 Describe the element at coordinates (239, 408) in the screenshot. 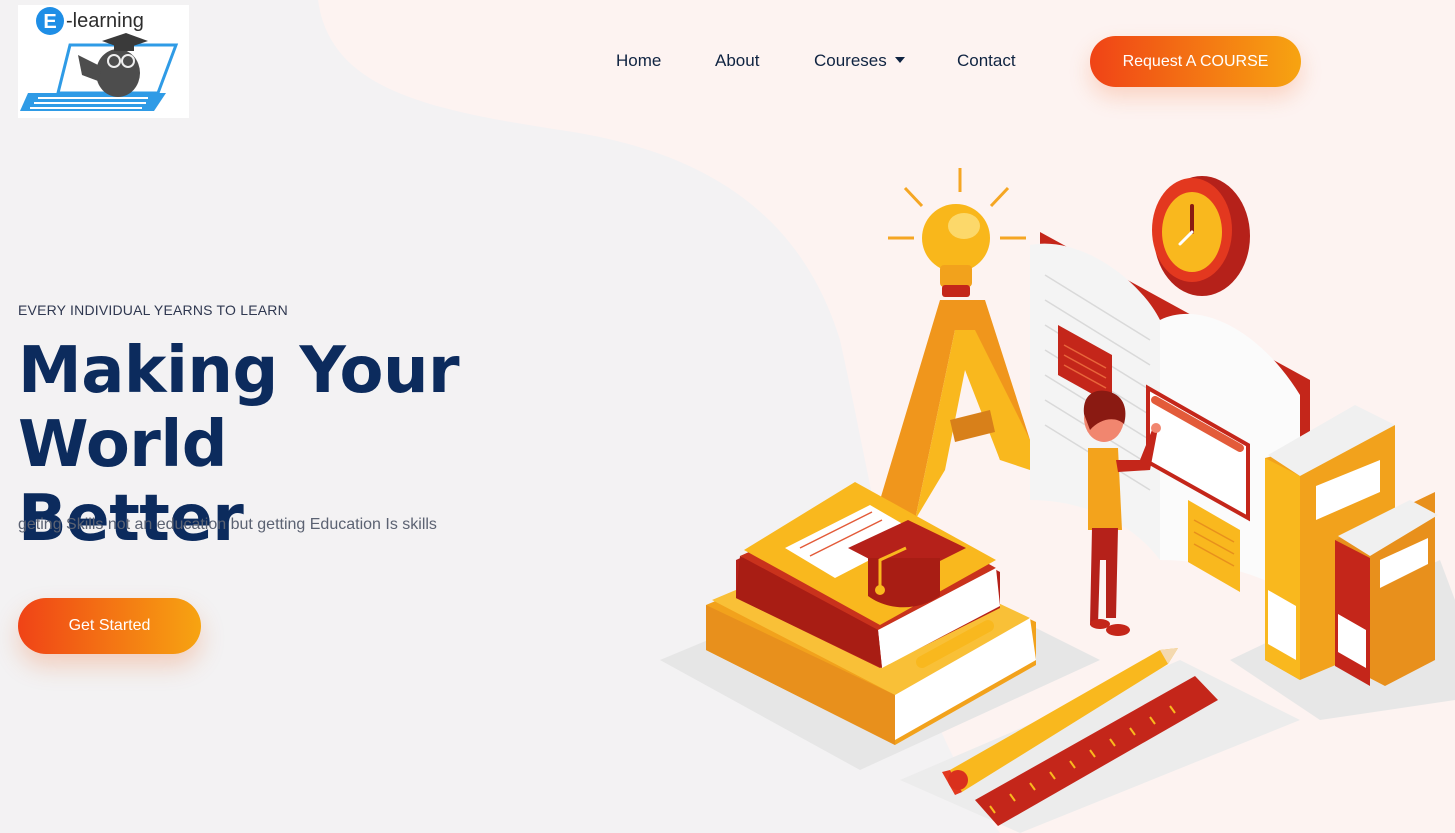

I see `hero-headline-line1: Making Your World` at that location.